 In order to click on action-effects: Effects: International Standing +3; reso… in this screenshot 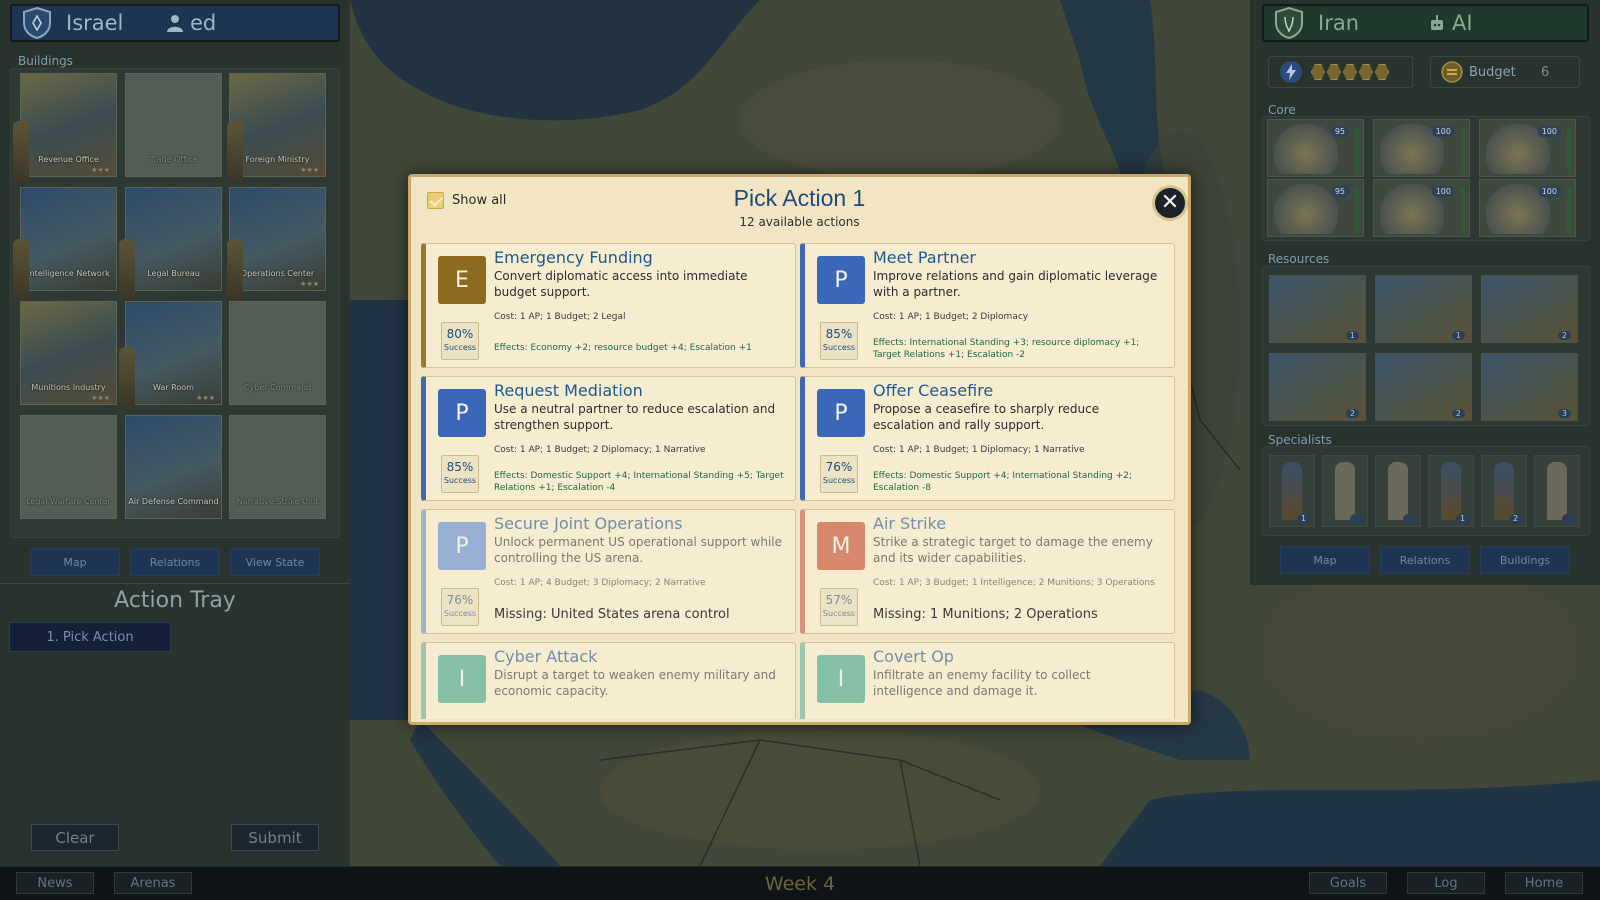, I will do `click(1006, 349)`.